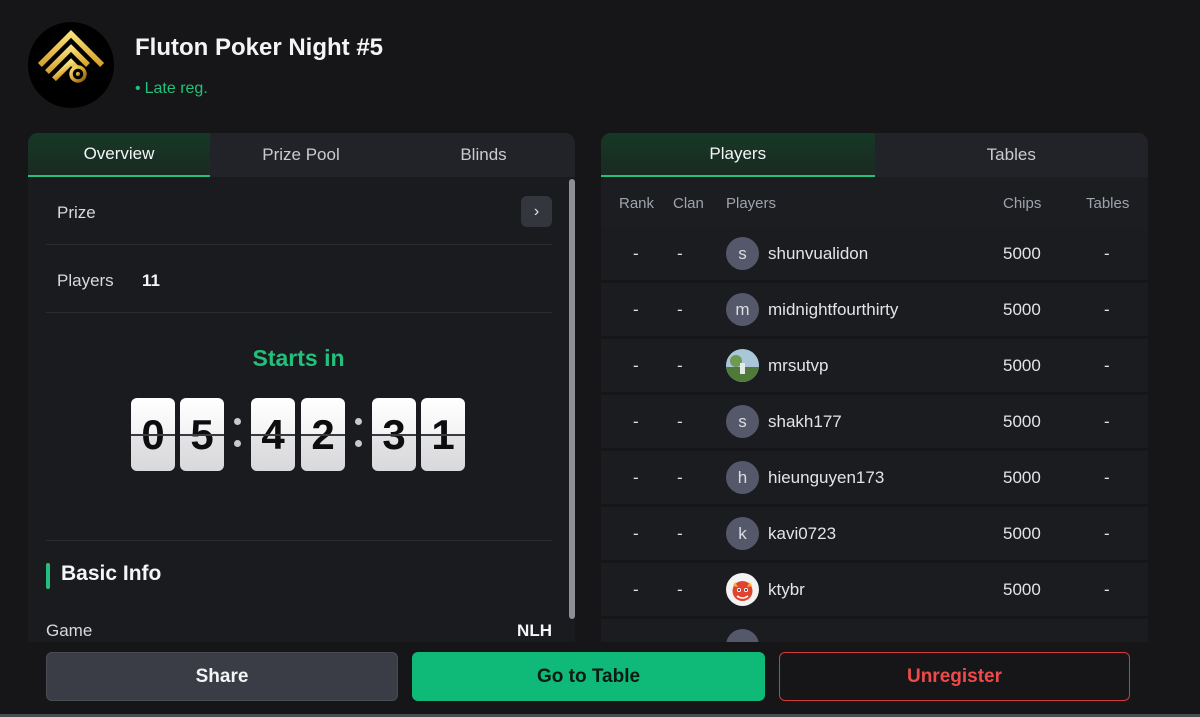 Image resolution: width=1200 pixels, height=717 pixels. I want to click on unregister-button: Unregister, so click(954, 676).